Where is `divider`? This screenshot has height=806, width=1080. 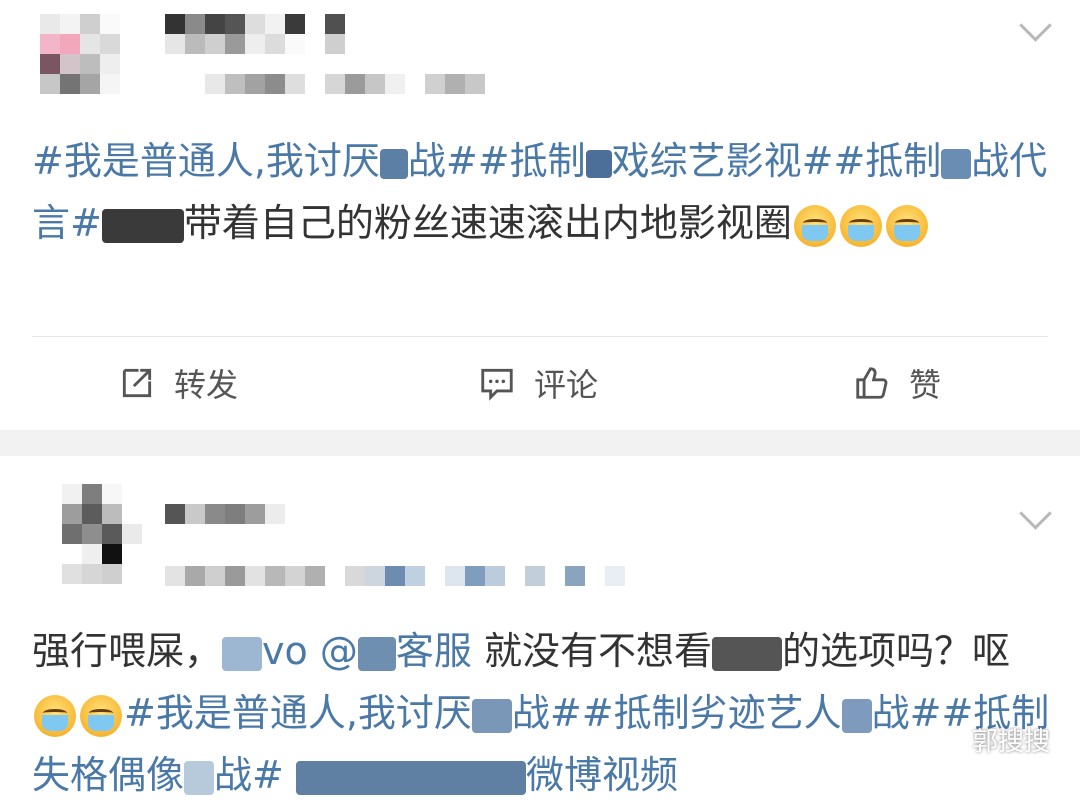
divider is located at coordinates (540, 336).